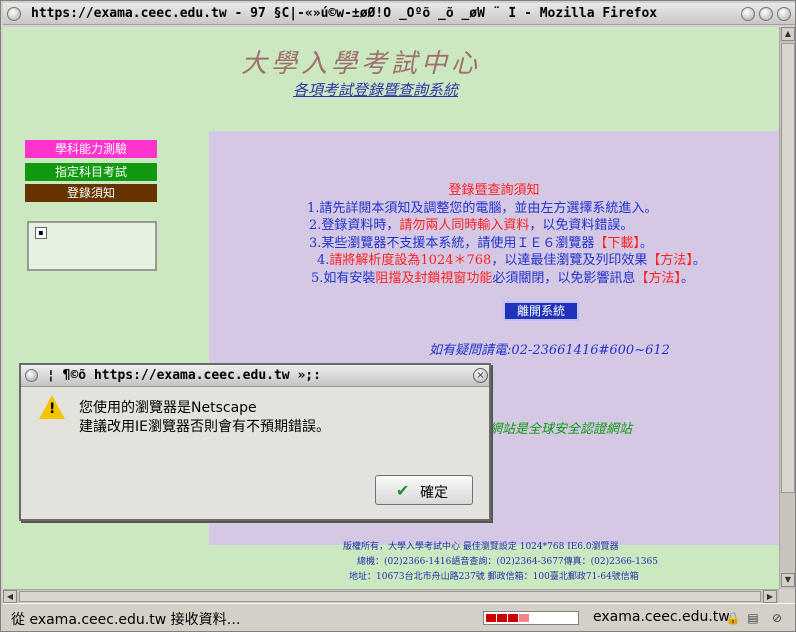 The height and width of the screenshot is (632, 796). Describe the element at coordinates (403, 490) in the screenshot. I see `check-icon: ✔` at that location.